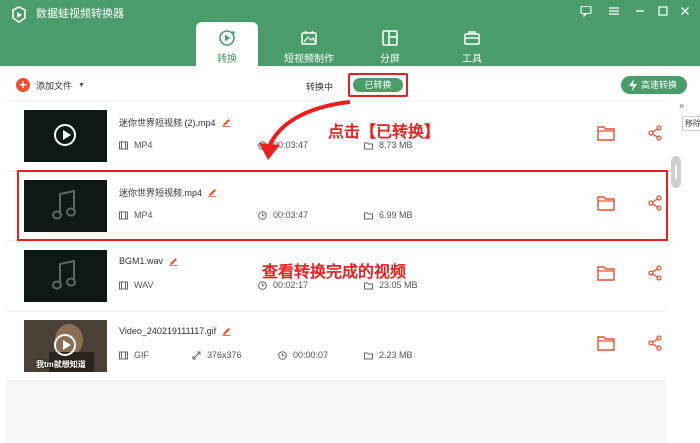 The width and height of the screenshot is (700, 443). Describe the element at coordinates (659, 85) in the screenshot. I see `high-speed-convert-label: 高速转换` at that location.